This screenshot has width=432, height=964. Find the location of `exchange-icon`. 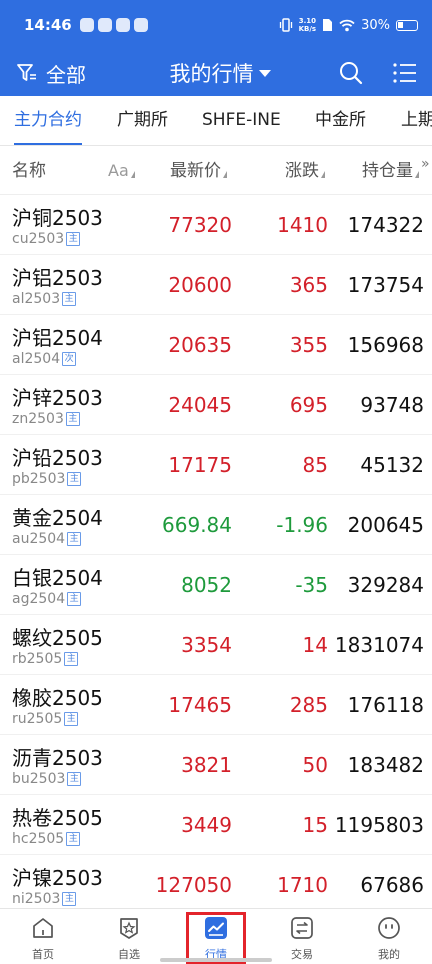

exchange-icon is located at coordinates (302, 928).